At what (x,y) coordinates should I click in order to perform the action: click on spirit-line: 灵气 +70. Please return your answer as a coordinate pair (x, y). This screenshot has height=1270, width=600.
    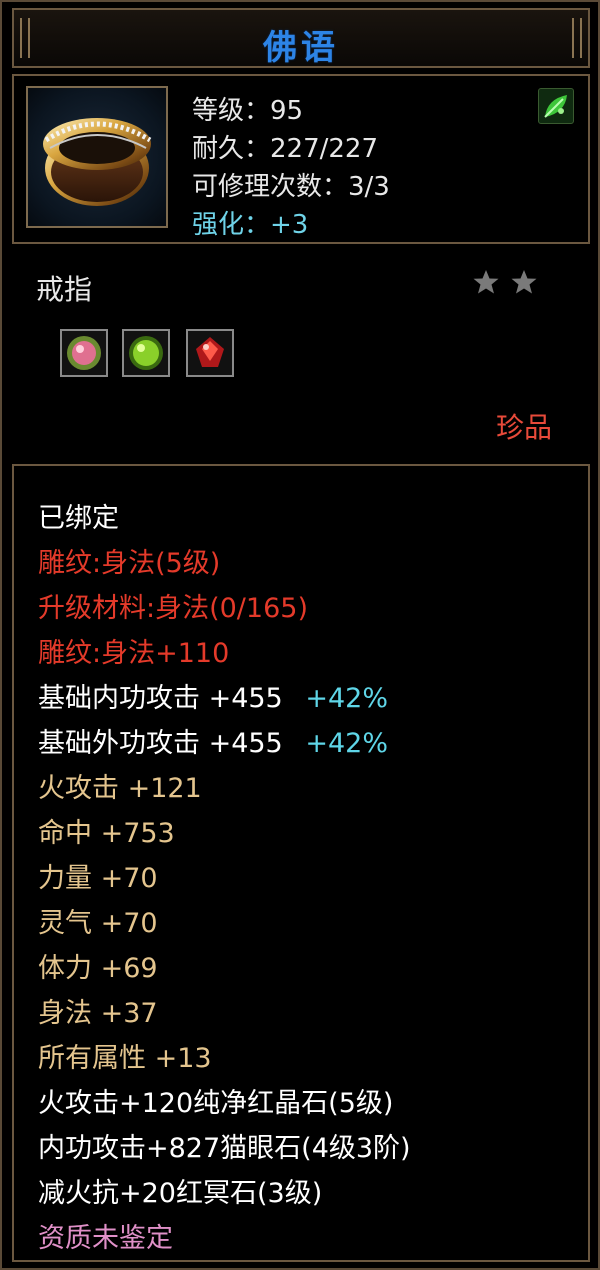
    Looking at the image, I should click on (98, 923).